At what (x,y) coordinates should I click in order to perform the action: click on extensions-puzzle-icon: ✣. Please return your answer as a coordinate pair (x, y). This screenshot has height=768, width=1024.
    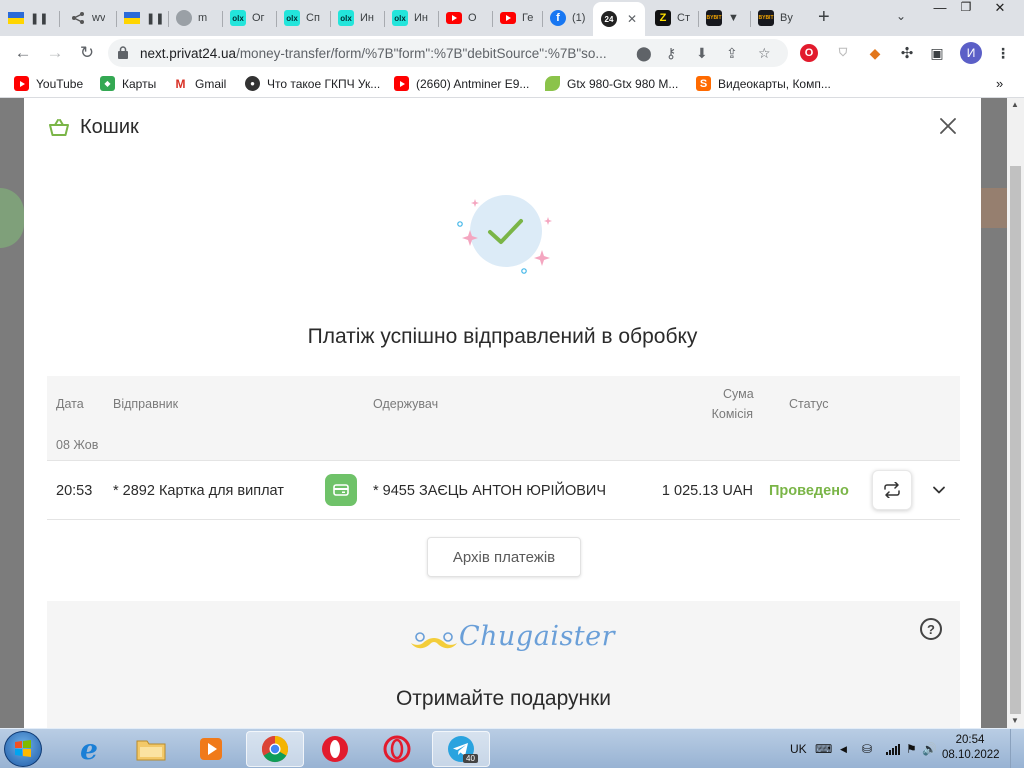
    Looking at the image, I should click on (907, 53).